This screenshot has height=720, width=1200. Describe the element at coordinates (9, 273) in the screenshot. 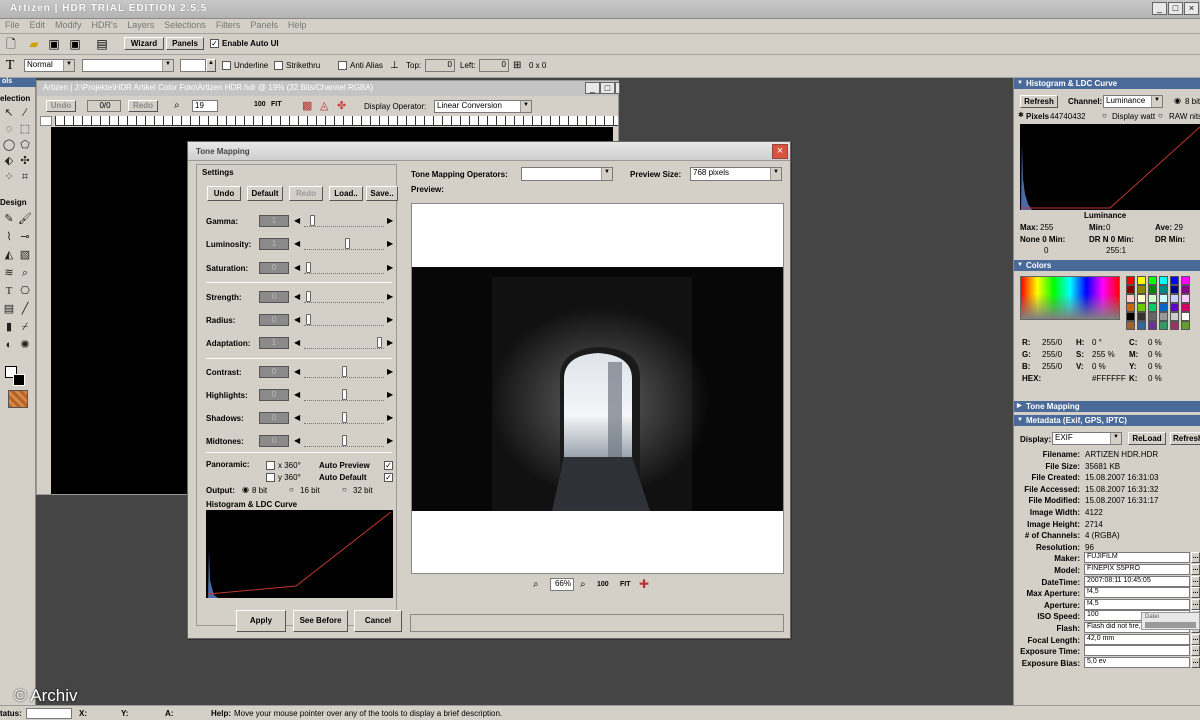

I see `smudge-icon: ≋` at that location.